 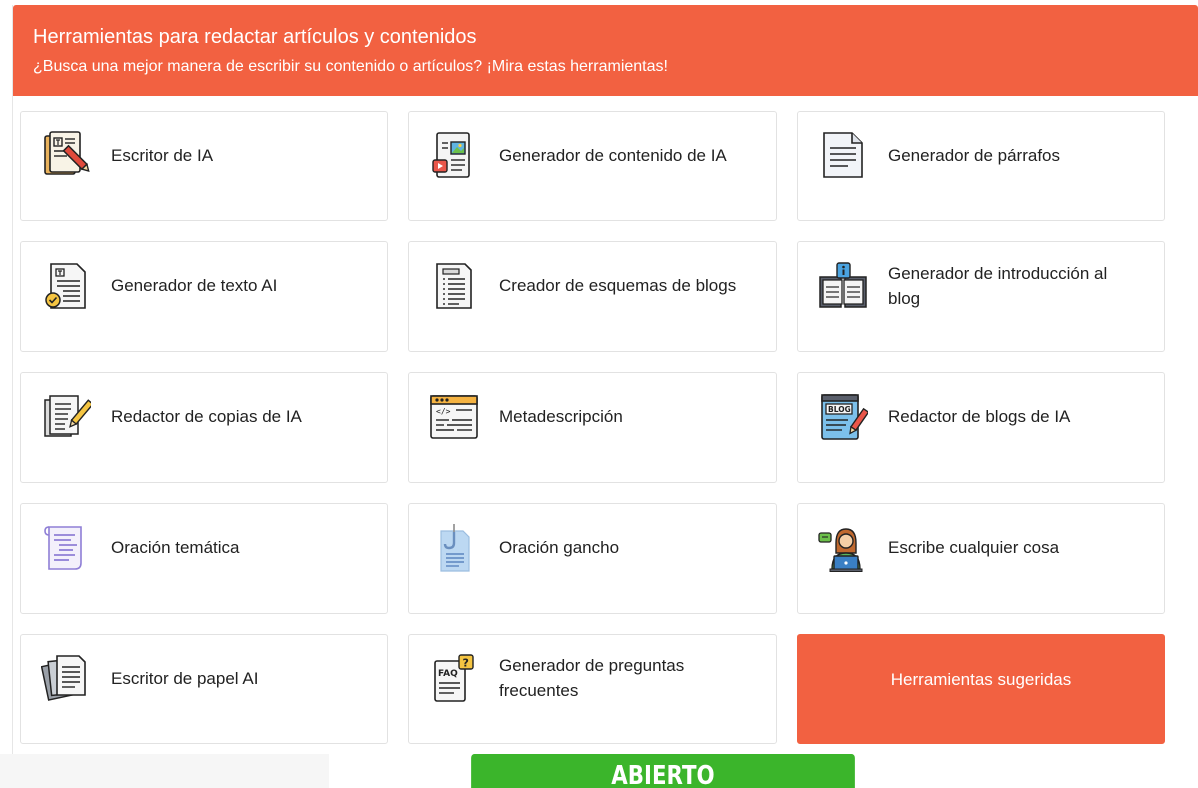 I want to click on tool-card-blog-intro: Generador de introducción al blog, so click(x=981, y=296).